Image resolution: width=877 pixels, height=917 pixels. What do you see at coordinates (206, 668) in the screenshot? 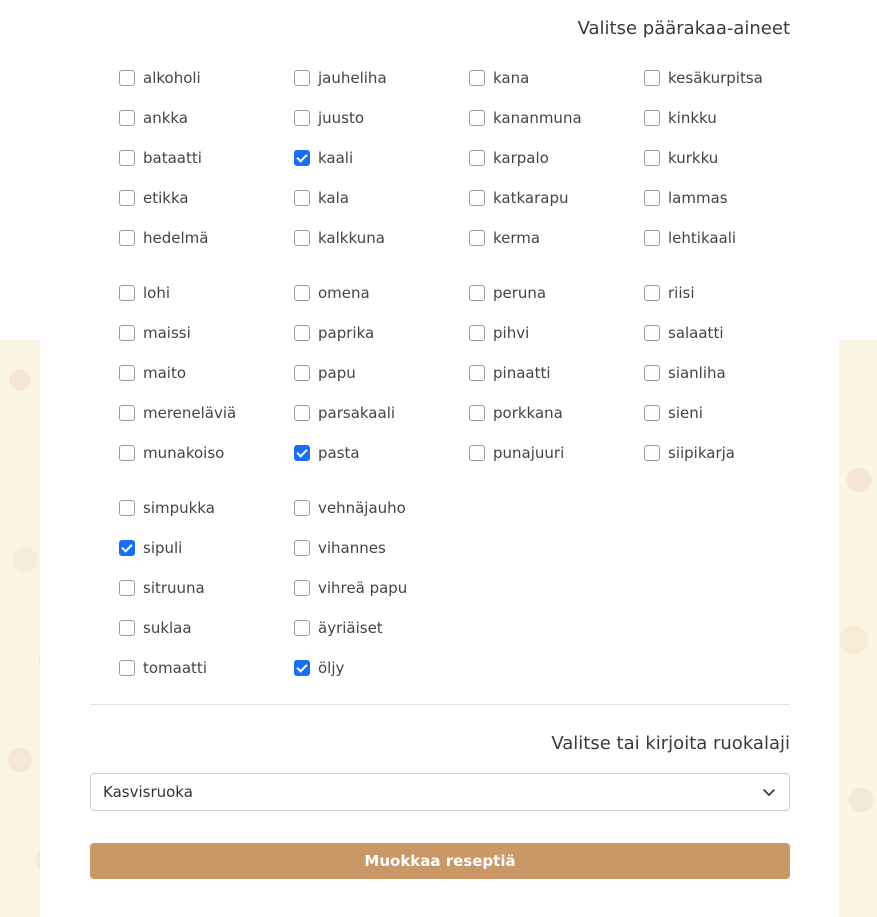
I see `ingredient-option: tomaatti` at bounding box center [206, 668].